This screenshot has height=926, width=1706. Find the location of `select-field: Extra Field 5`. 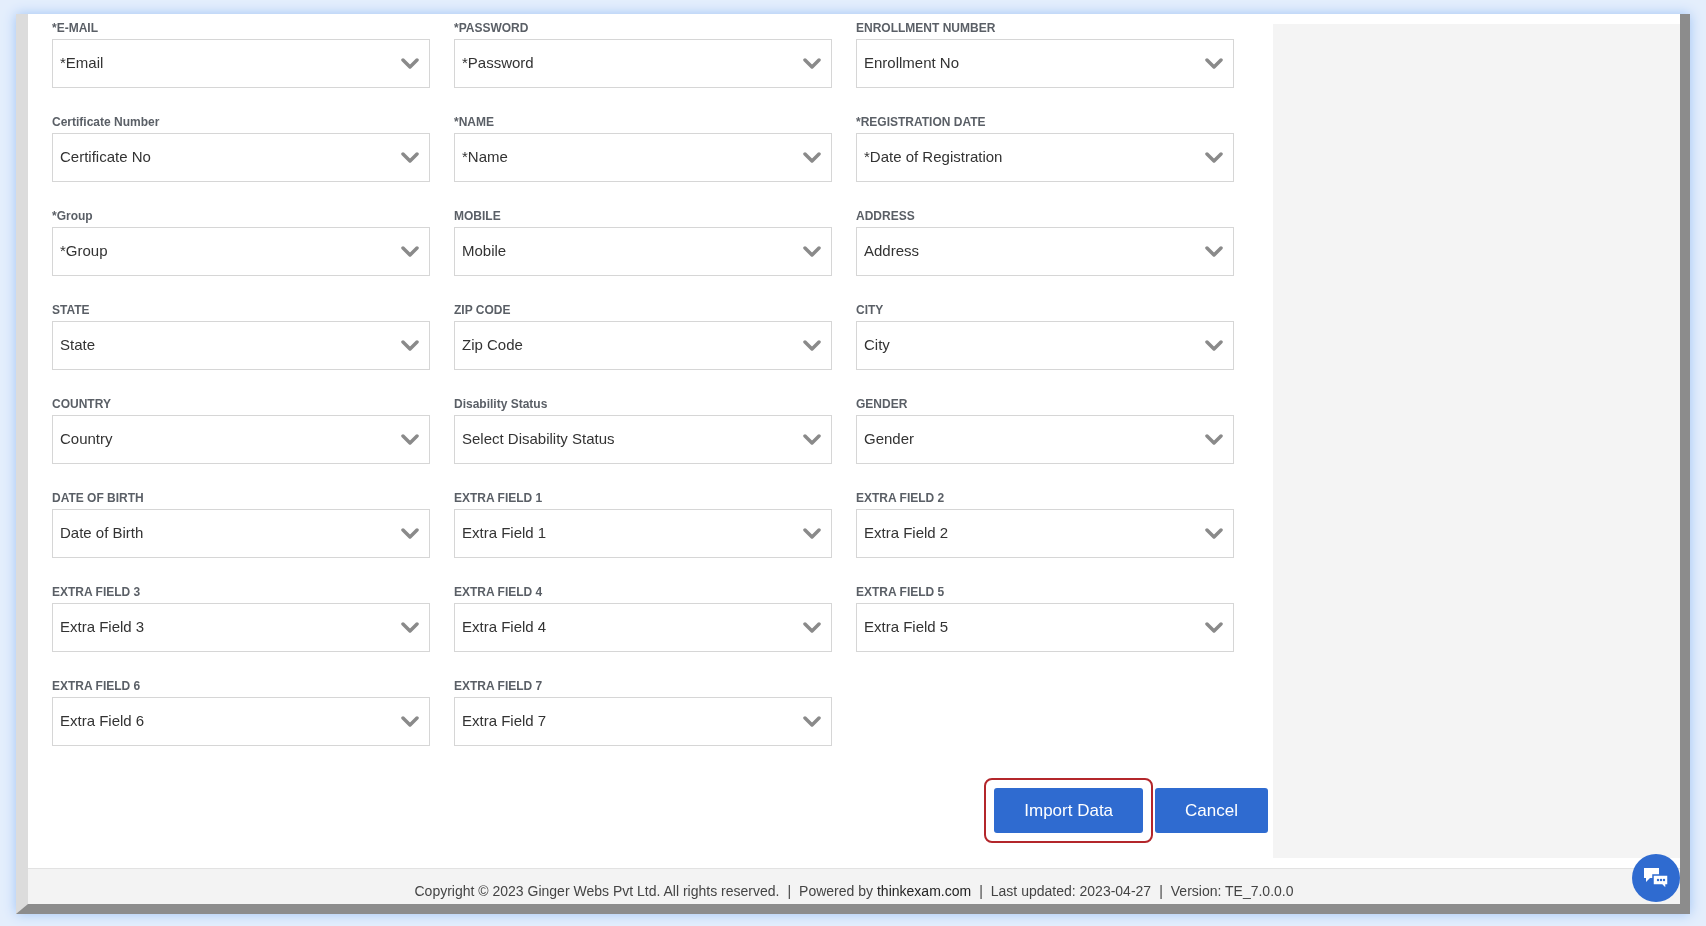

select-field: Extra Field 5 is located at coordinates (1045, 627).